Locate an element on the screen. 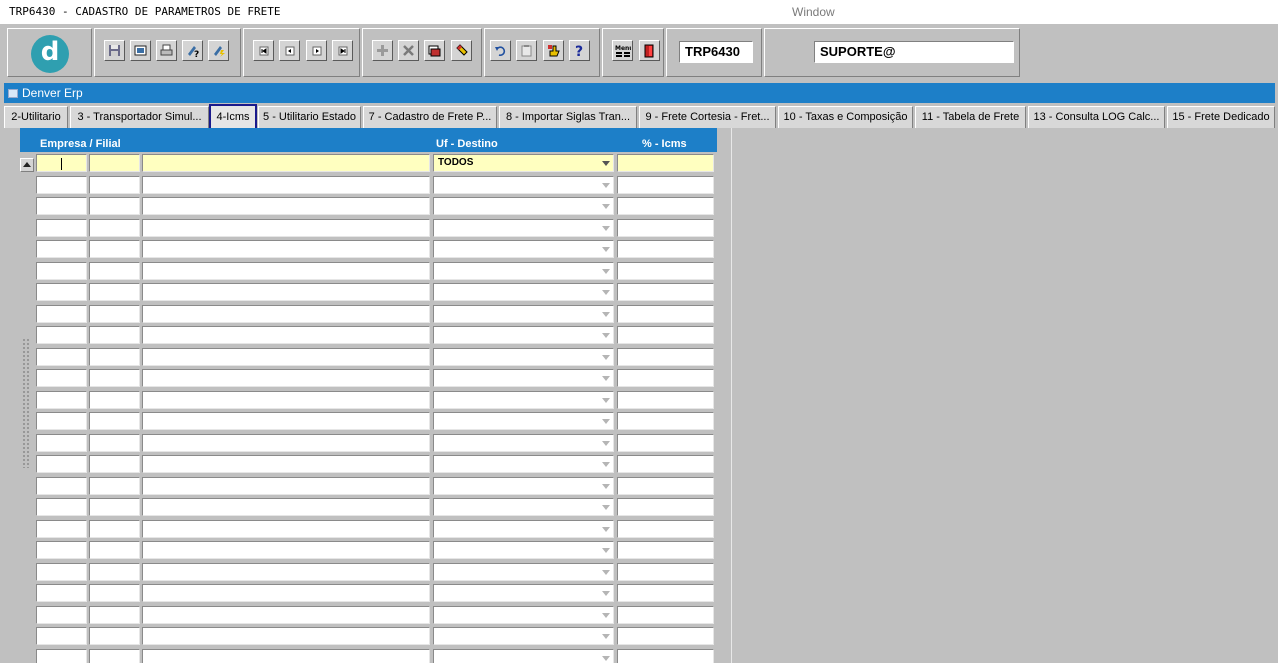 This screenshot has width=1278, height=663. previous-record-icon is located at coordinates (289, 50).